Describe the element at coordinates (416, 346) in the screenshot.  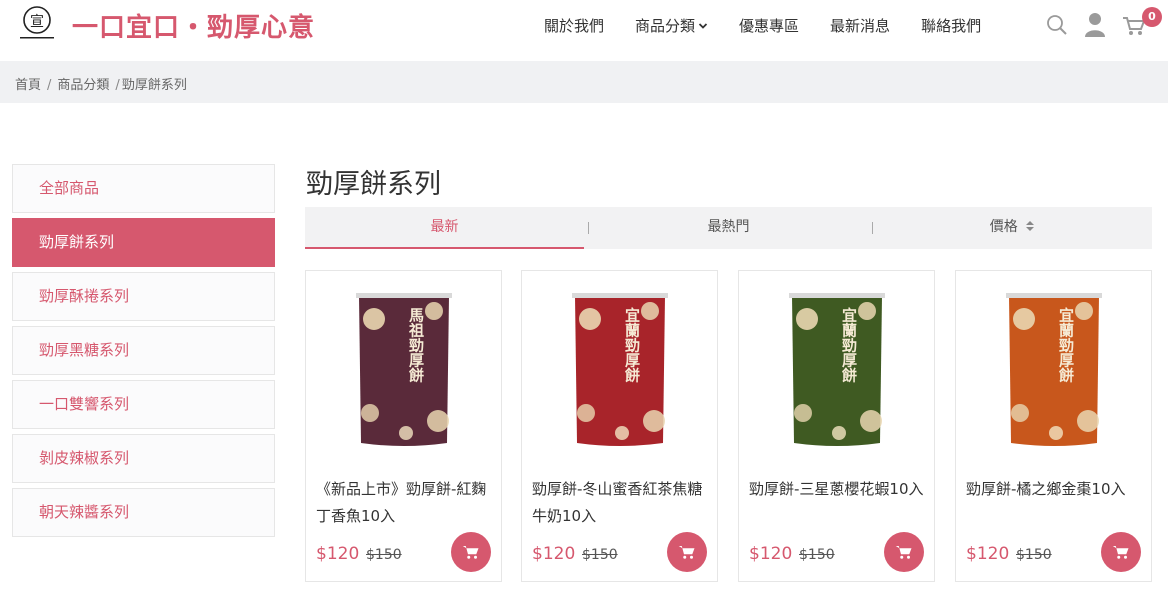
I see `pack-label: 馬祖勁厚餅` at that location.